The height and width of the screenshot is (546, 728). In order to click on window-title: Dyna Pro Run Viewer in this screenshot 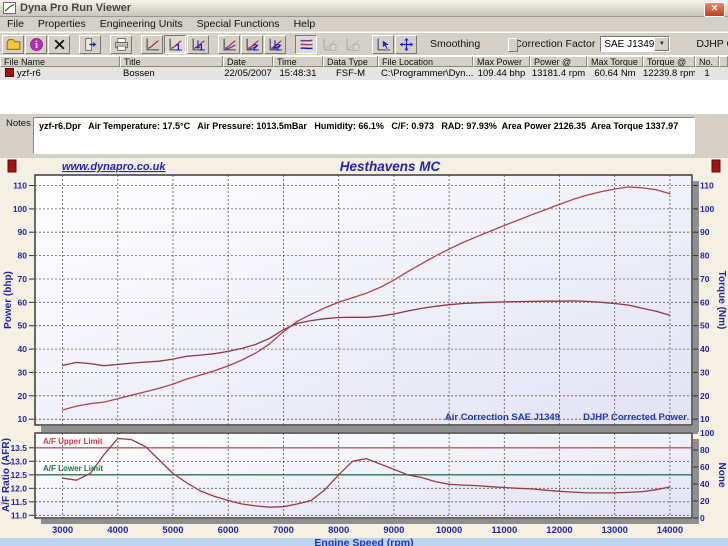, I will do `click(76, 8)`.